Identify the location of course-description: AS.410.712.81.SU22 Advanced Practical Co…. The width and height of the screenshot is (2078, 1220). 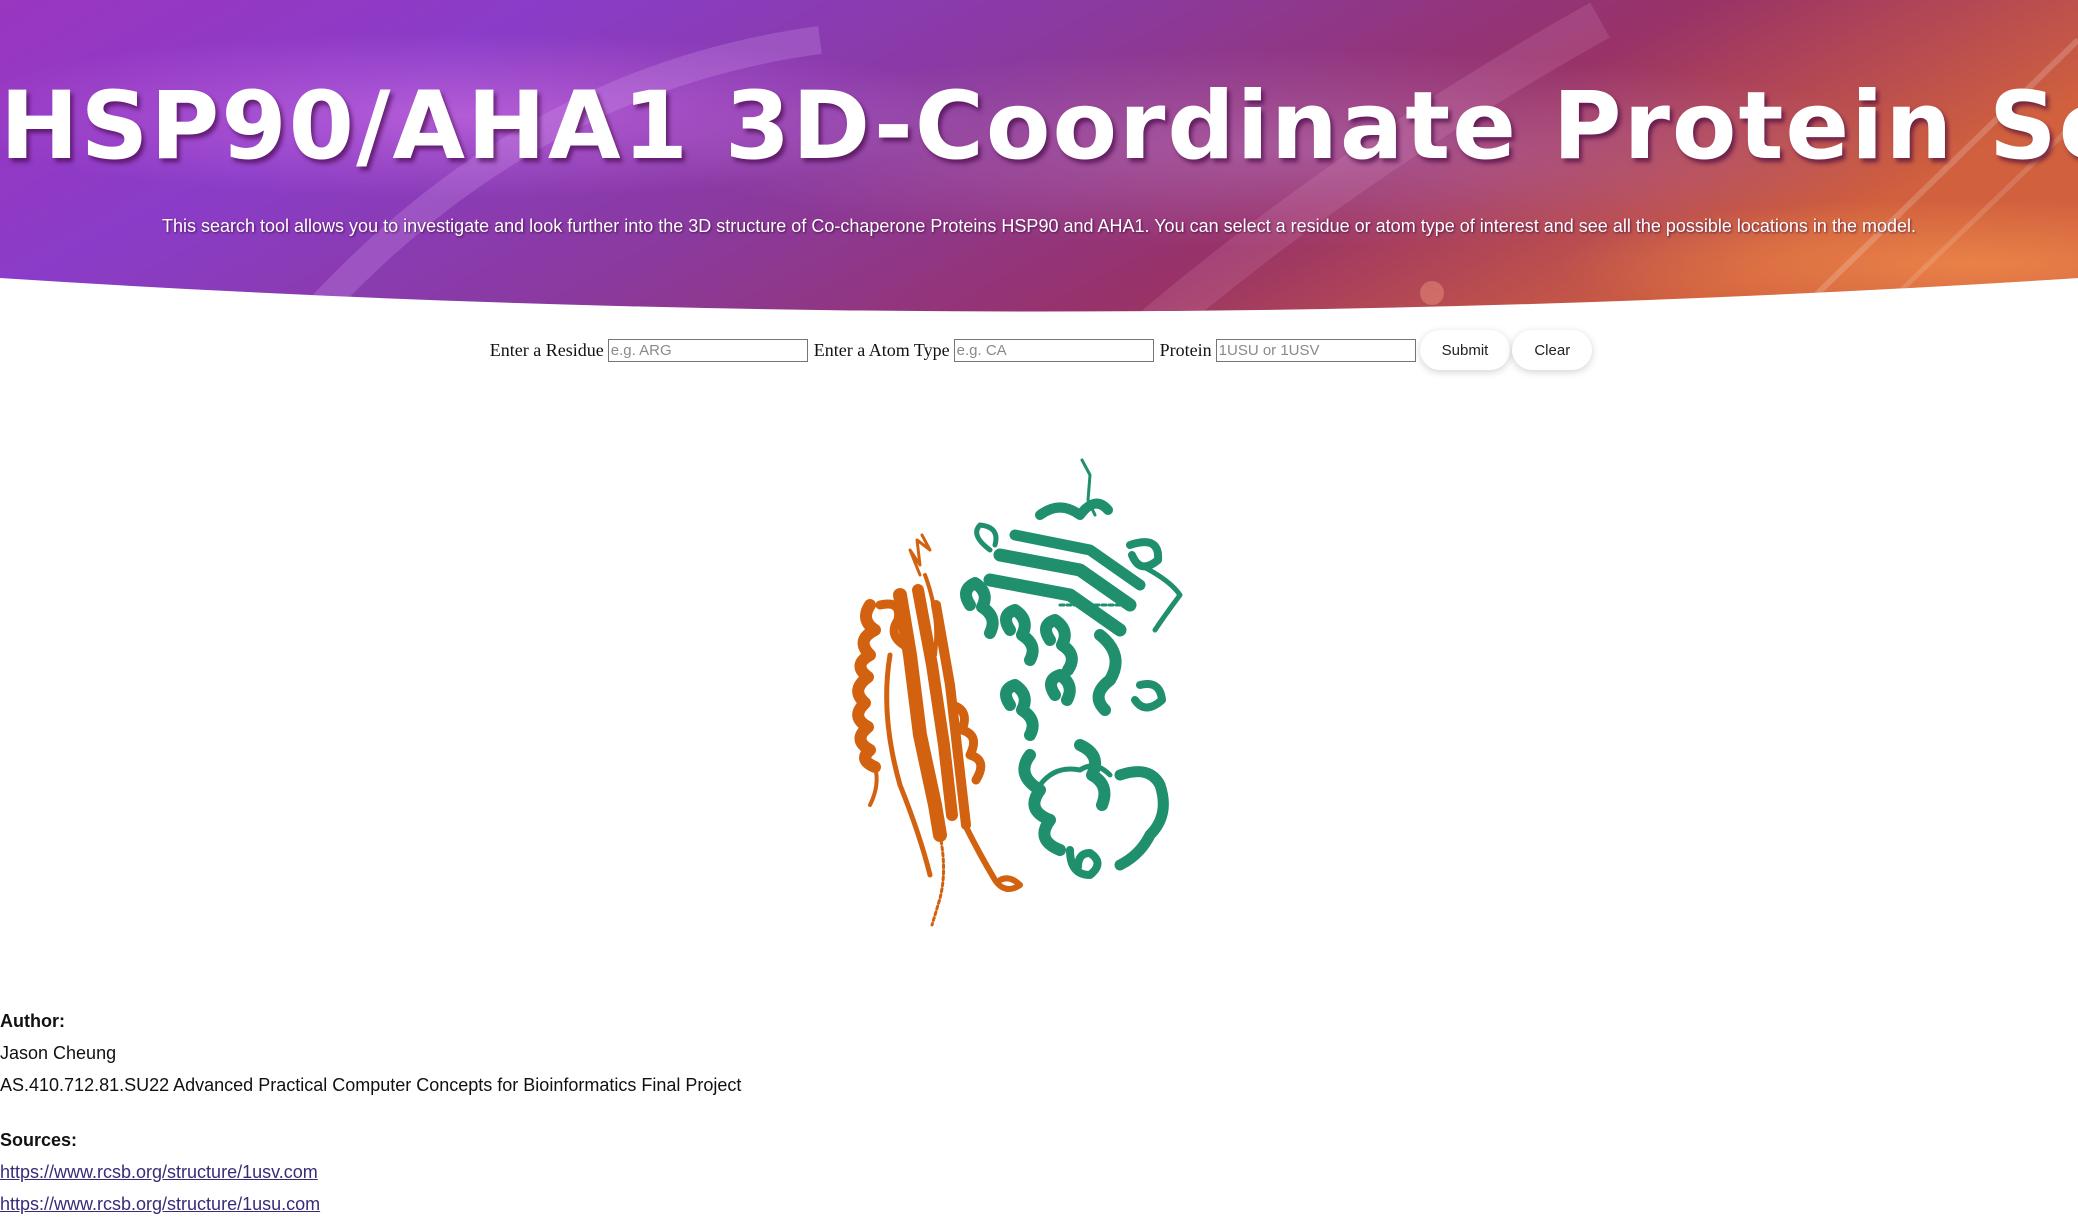
(371, 1085).